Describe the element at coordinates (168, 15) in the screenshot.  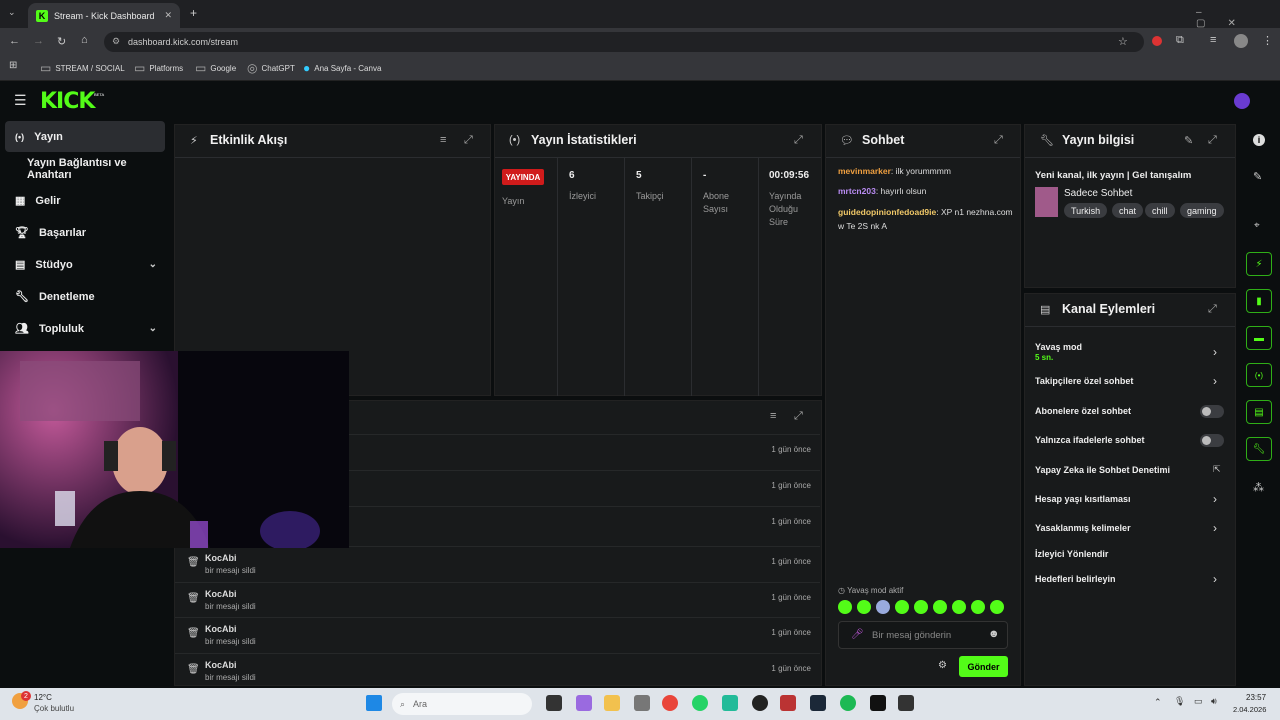
I see `close-tab-icon: ✕` at that location.